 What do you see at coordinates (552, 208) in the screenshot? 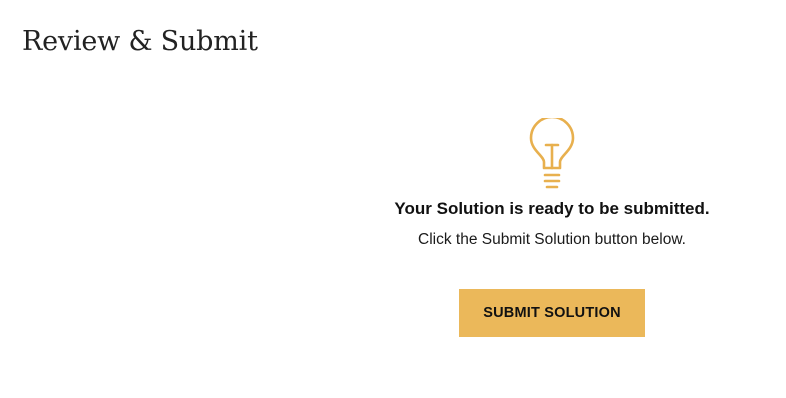
I see `ready-message: Your Solution is ready to be submitted.` at bounding box center [552, 208].